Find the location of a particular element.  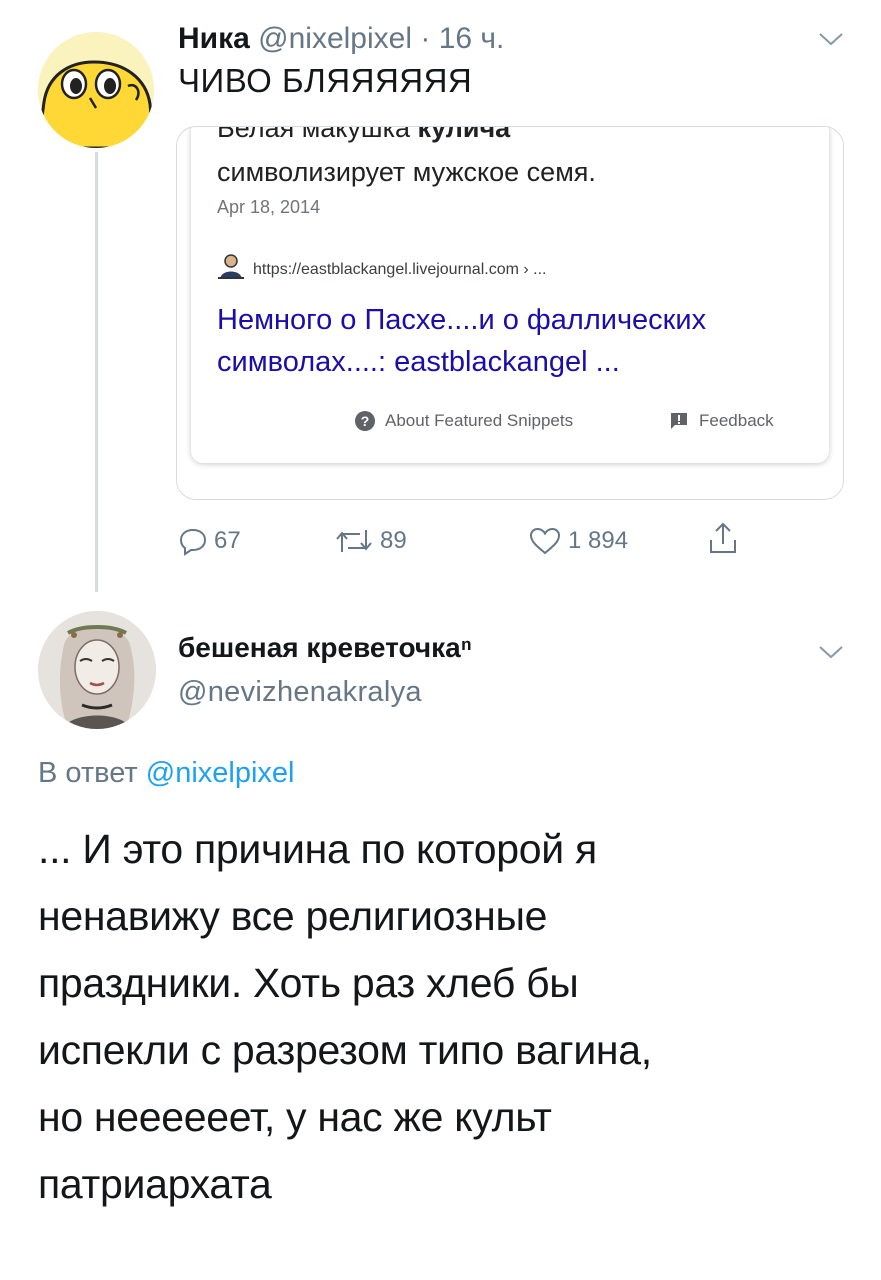

retweet-button: 89 is located at coordinates (370, 541).